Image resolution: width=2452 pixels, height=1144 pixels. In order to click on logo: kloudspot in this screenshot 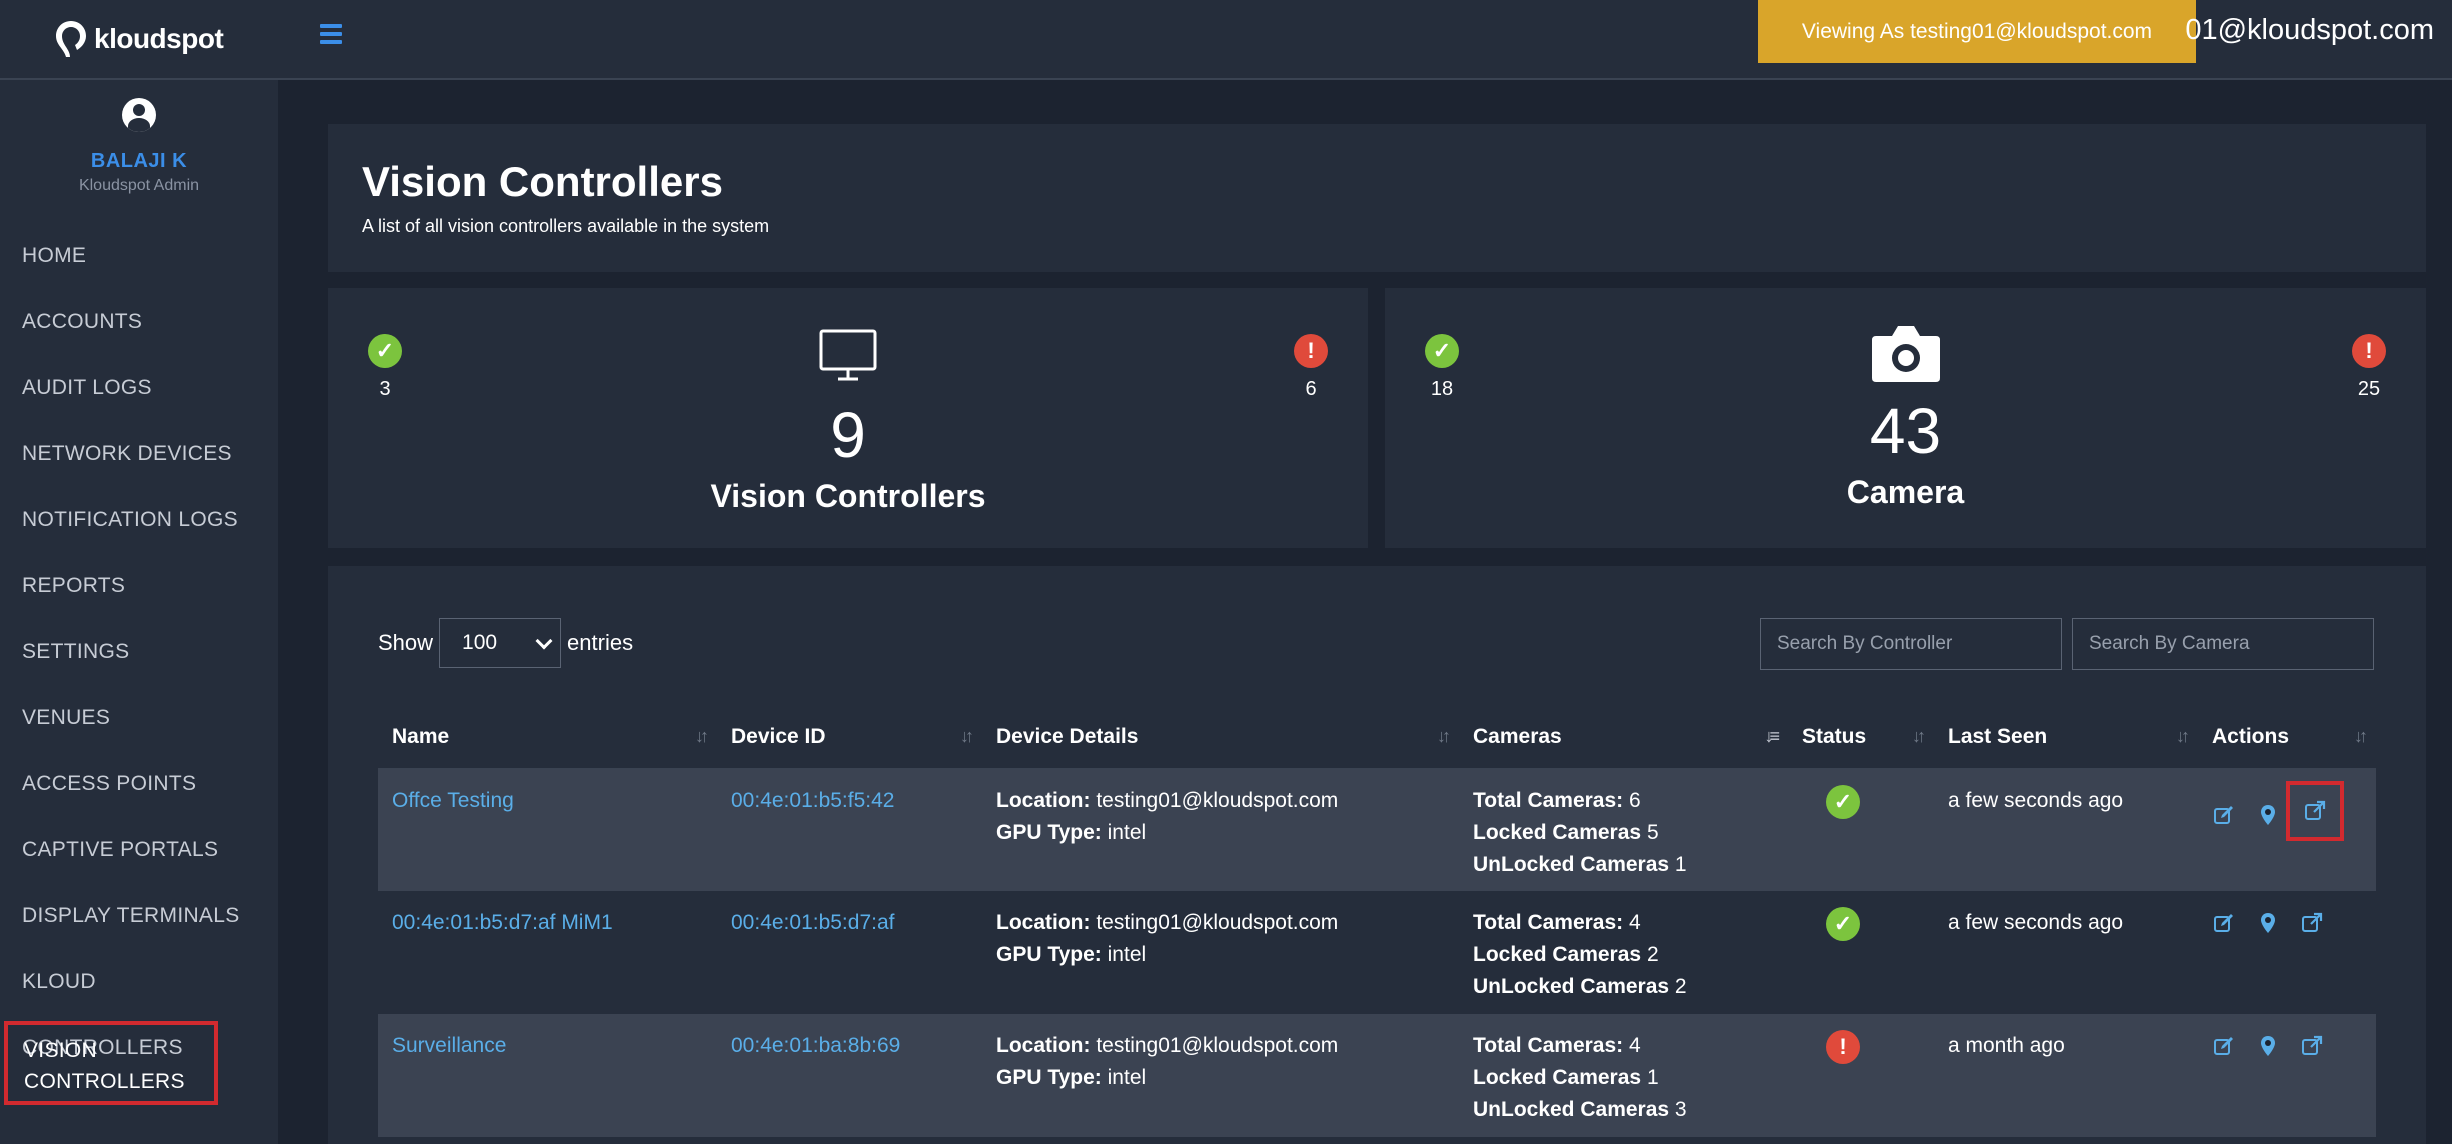, I will do `click(139, 40)`.